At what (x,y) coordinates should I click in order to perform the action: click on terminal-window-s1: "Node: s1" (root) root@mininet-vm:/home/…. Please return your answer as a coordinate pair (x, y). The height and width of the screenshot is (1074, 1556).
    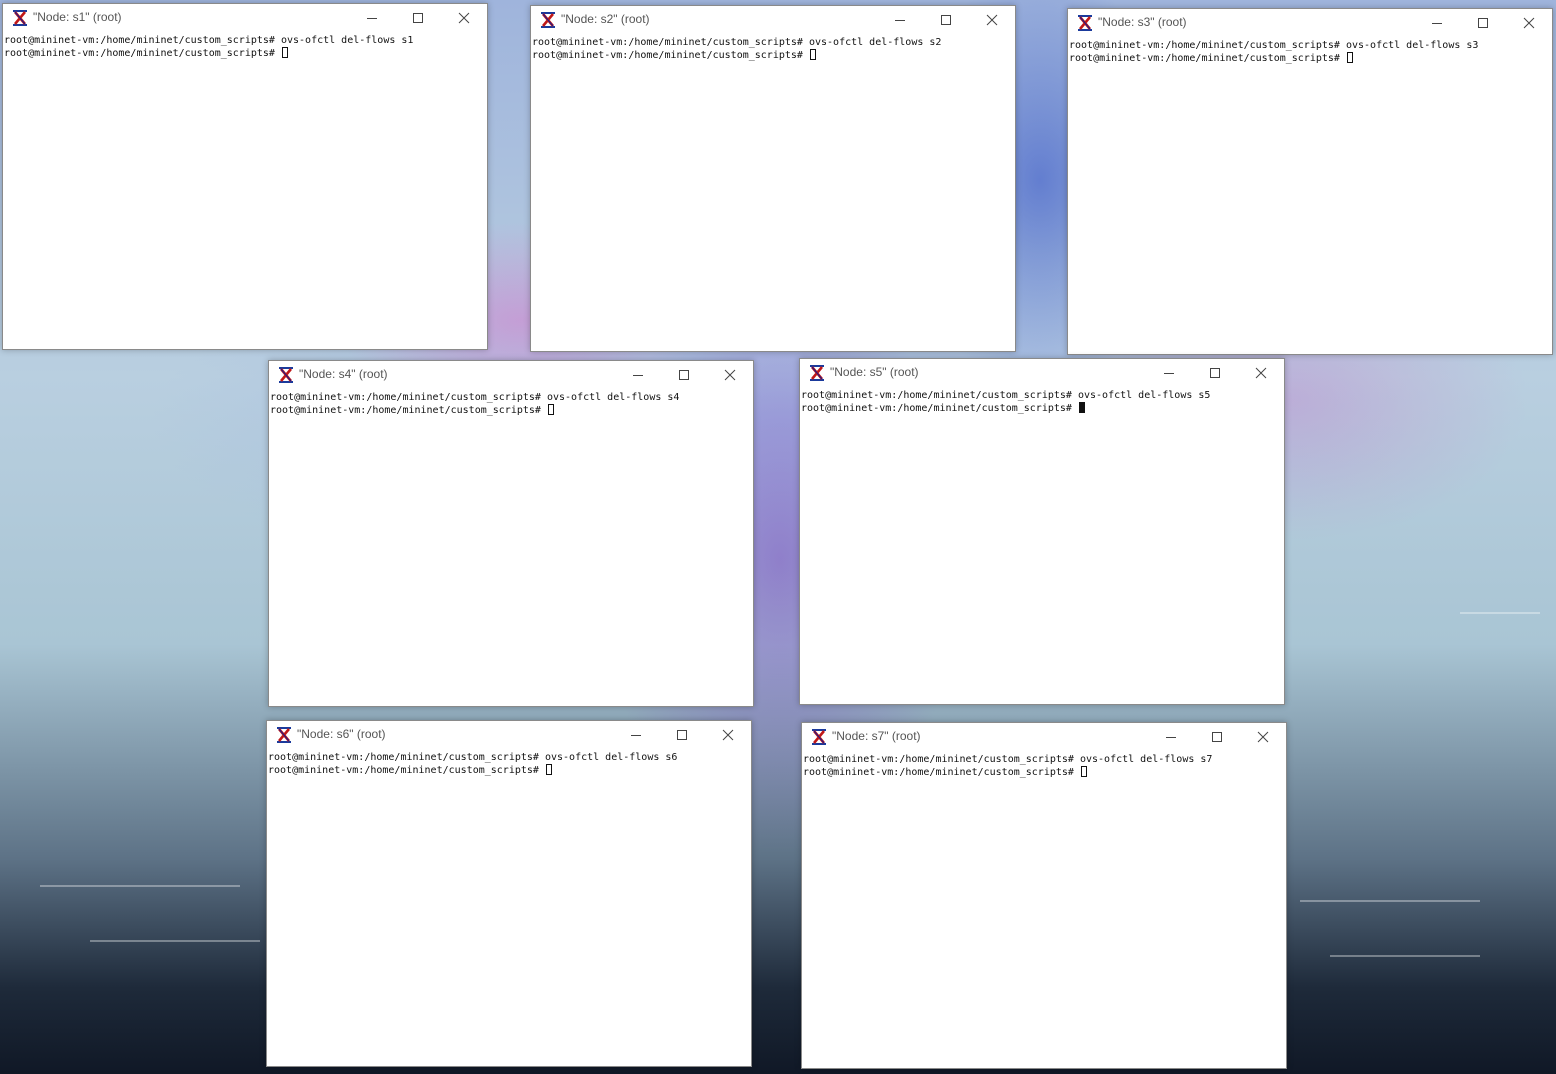
    Looking at the image, I should click on (245, 176).